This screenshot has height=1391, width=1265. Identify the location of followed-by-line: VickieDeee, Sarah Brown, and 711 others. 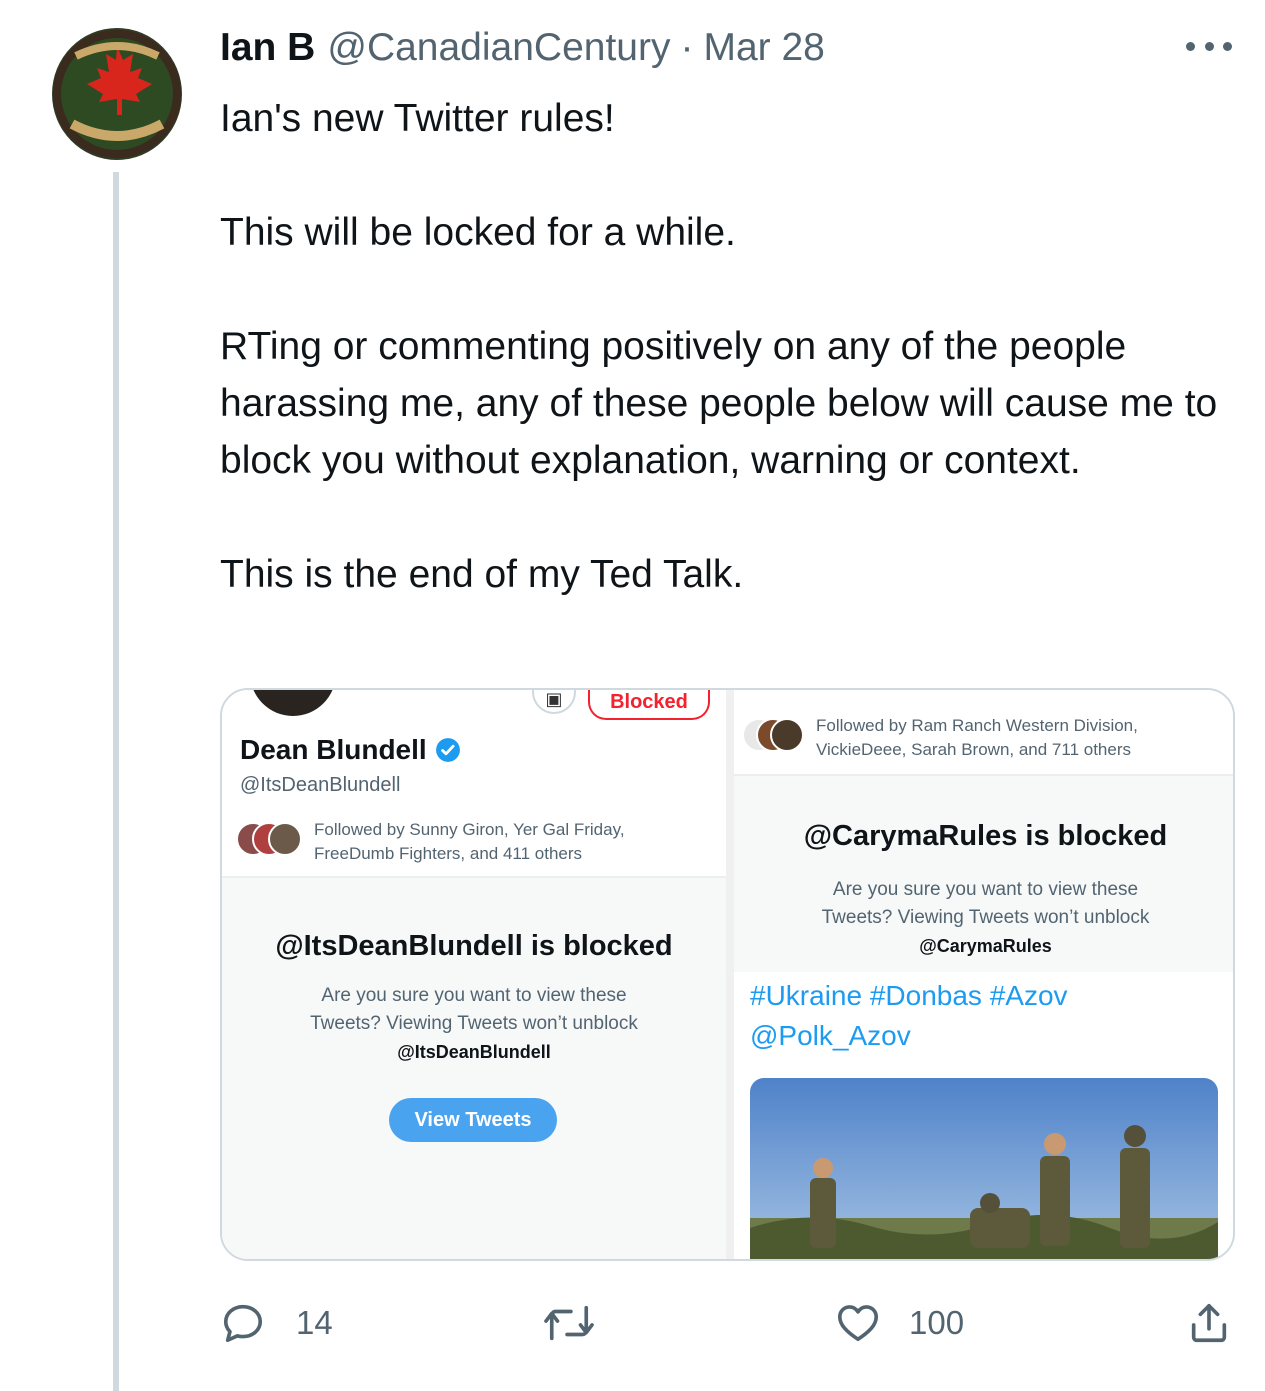
(974, 749).